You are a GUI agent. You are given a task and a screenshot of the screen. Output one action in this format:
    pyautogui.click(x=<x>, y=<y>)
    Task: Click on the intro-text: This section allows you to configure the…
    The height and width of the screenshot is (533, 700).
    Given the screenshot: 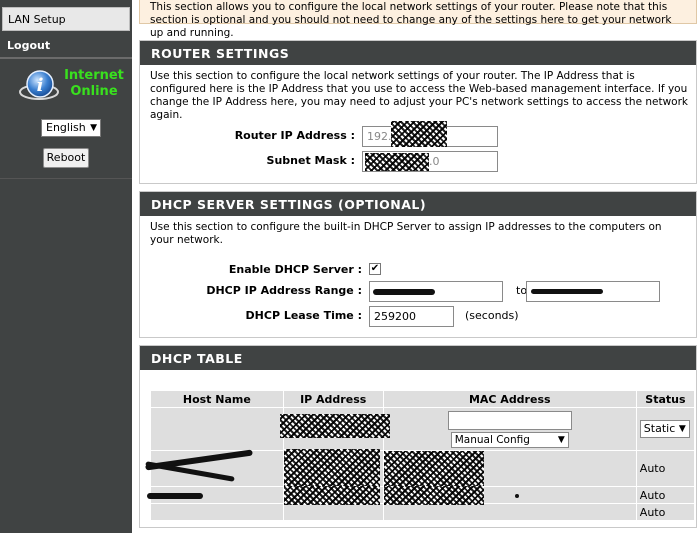 What is the action you would take?
    pyautogui.click(x=411, y=20)
    